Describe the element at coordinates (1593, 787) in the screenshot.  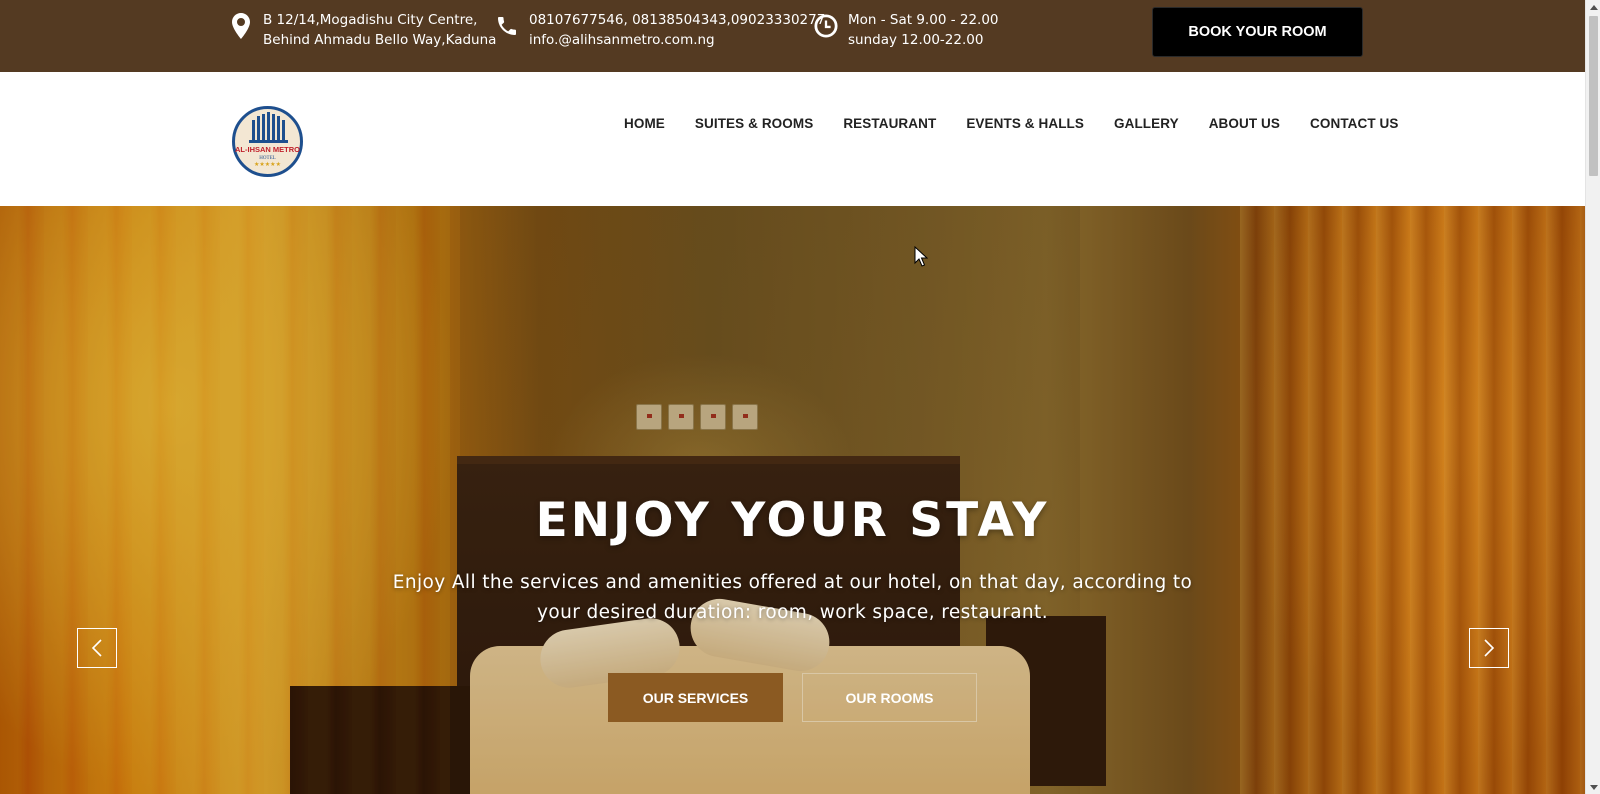
I see `scroll-down-icon` at that location.